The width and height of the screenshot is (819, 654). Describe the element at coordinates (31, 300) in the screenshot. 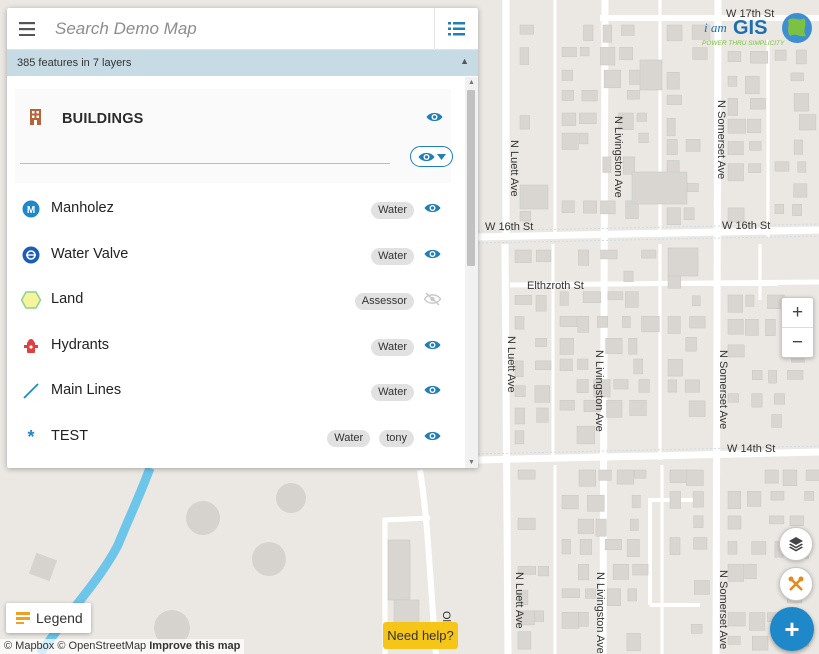

I see `hexagon-icon` at that location.